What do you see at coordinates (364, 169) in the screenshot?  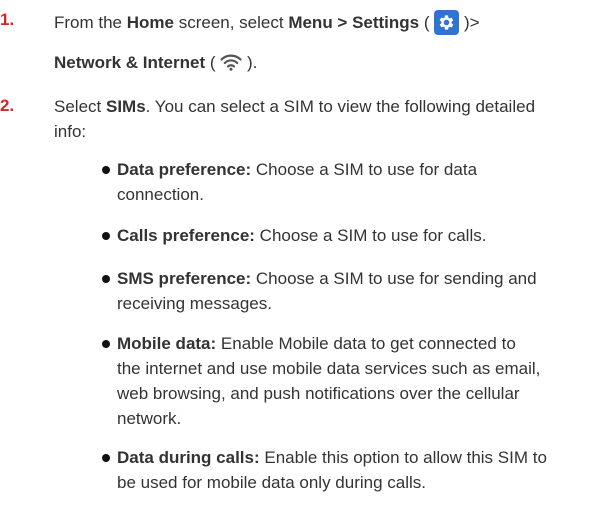 I see `option-text: Choose a SIM to use for data` at bounding box center [364, 169].